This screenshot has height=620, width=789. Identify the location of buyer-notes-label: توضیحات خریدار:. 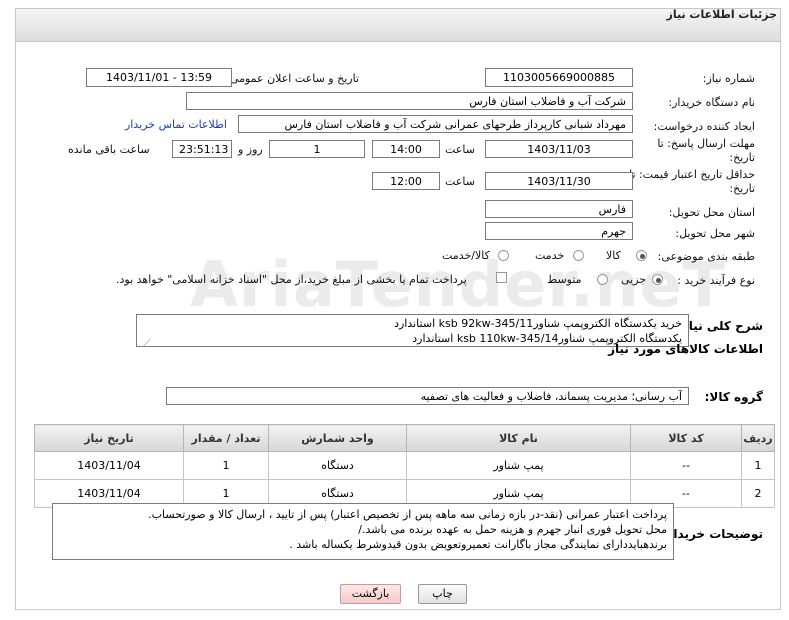
(712, 534).